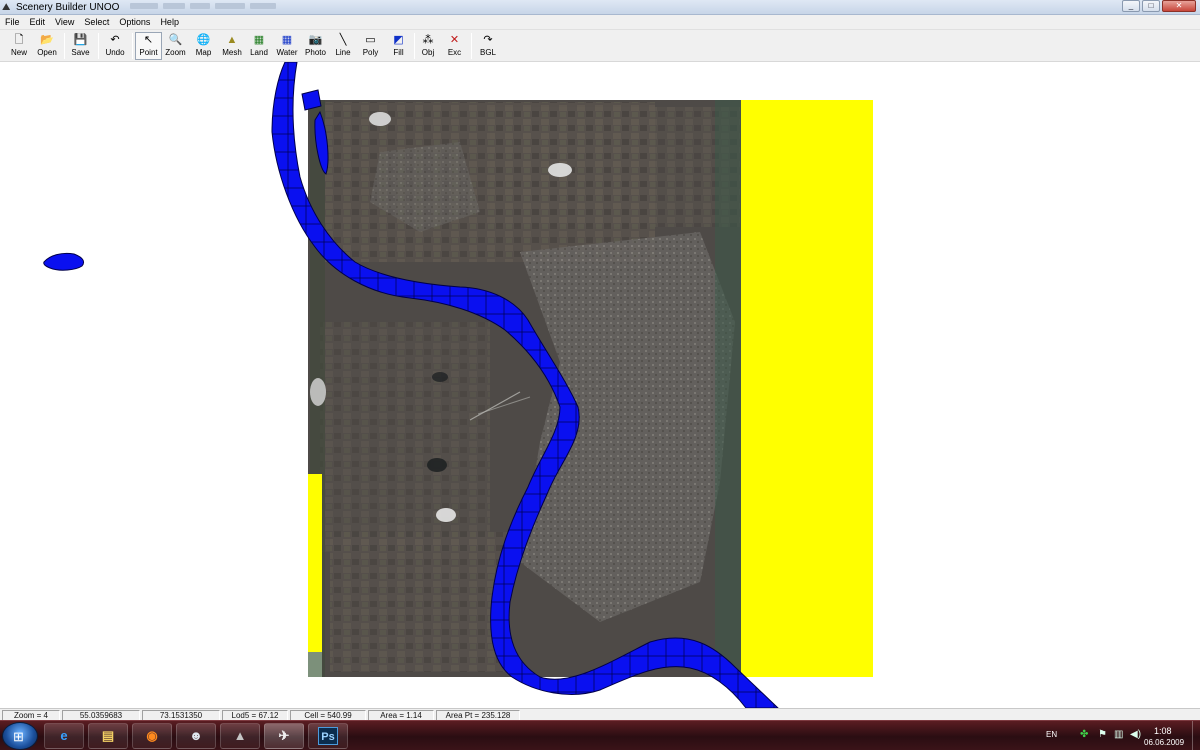  I want to click on menu-select: Select, so click(96, 22).